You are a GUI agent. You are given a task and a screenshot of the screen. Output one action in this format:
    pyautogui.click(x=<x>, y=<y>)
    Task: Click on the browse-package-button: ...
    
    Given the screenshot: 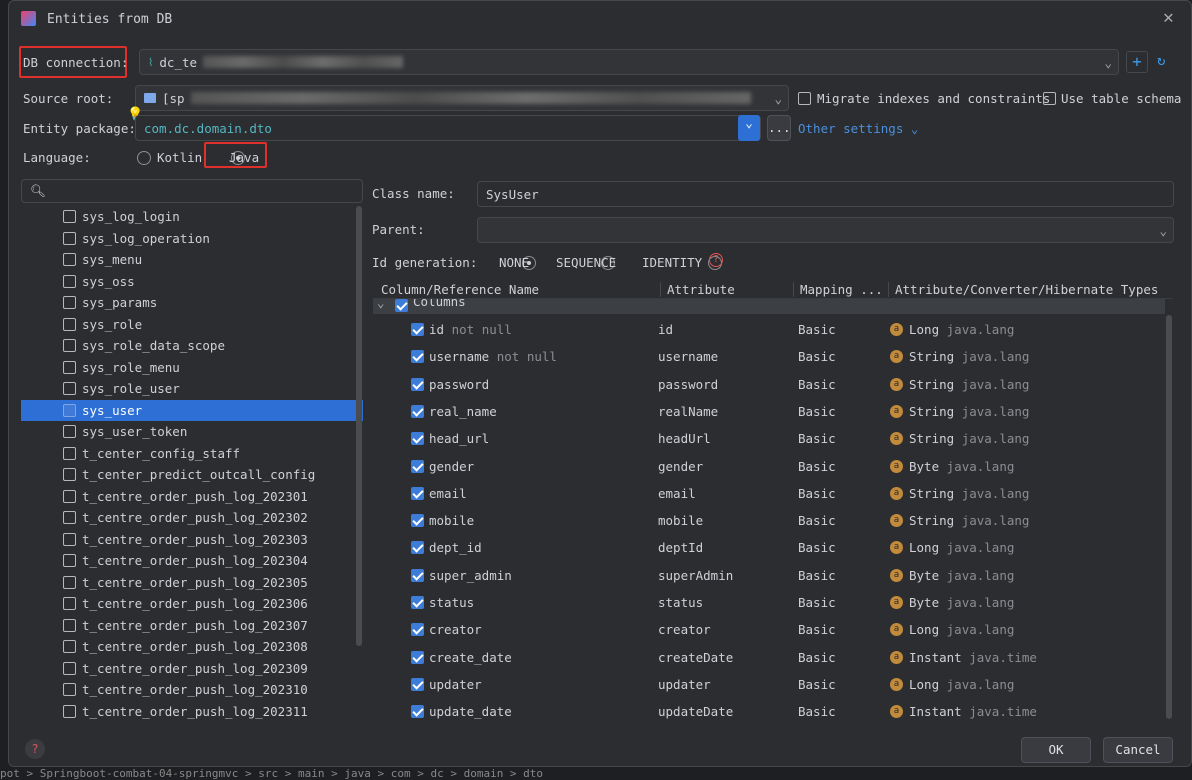 What is the action you would take?
    pyautogui.click(x=779, y=128)
    